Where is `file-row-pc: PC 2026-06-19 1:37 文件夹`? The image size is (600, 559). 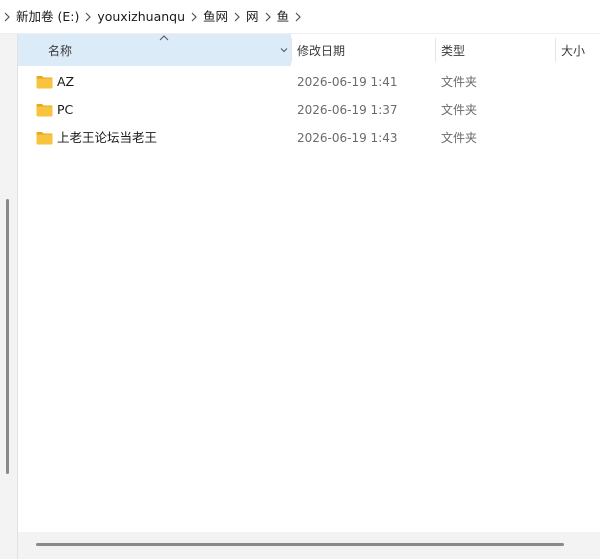
file-row-pc: PC 2026-06-19 1:37 文件夹 is located at coordinates (309, 110).